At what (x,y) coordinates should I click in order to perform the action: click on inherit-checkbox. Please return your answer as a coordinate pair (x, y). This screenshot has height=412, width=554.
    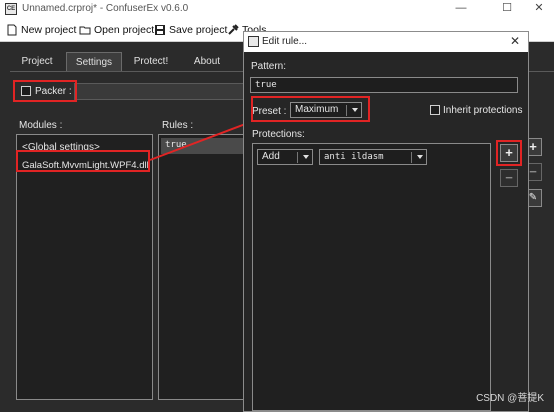
    Looking at the image, I should click on (435, 110).